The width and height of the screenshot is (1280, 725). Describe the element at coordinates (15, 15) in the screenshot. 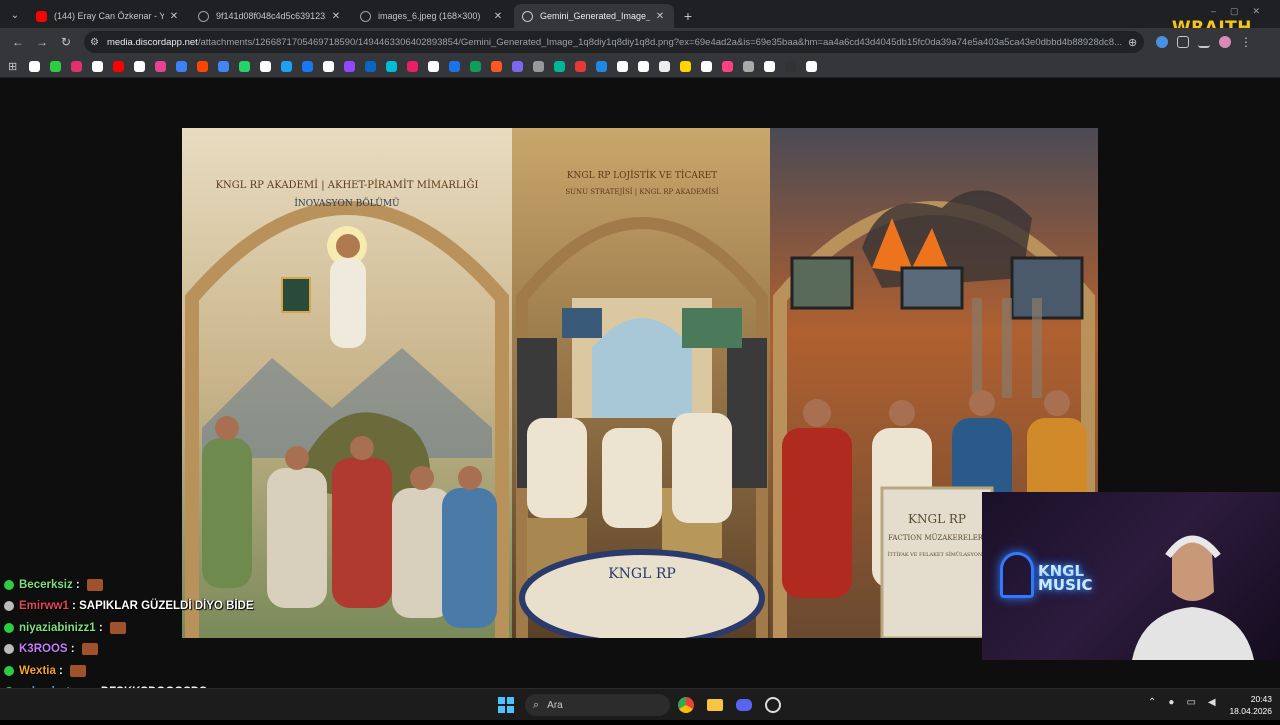

I see `chevron-down-icon: ⌄` at that location.